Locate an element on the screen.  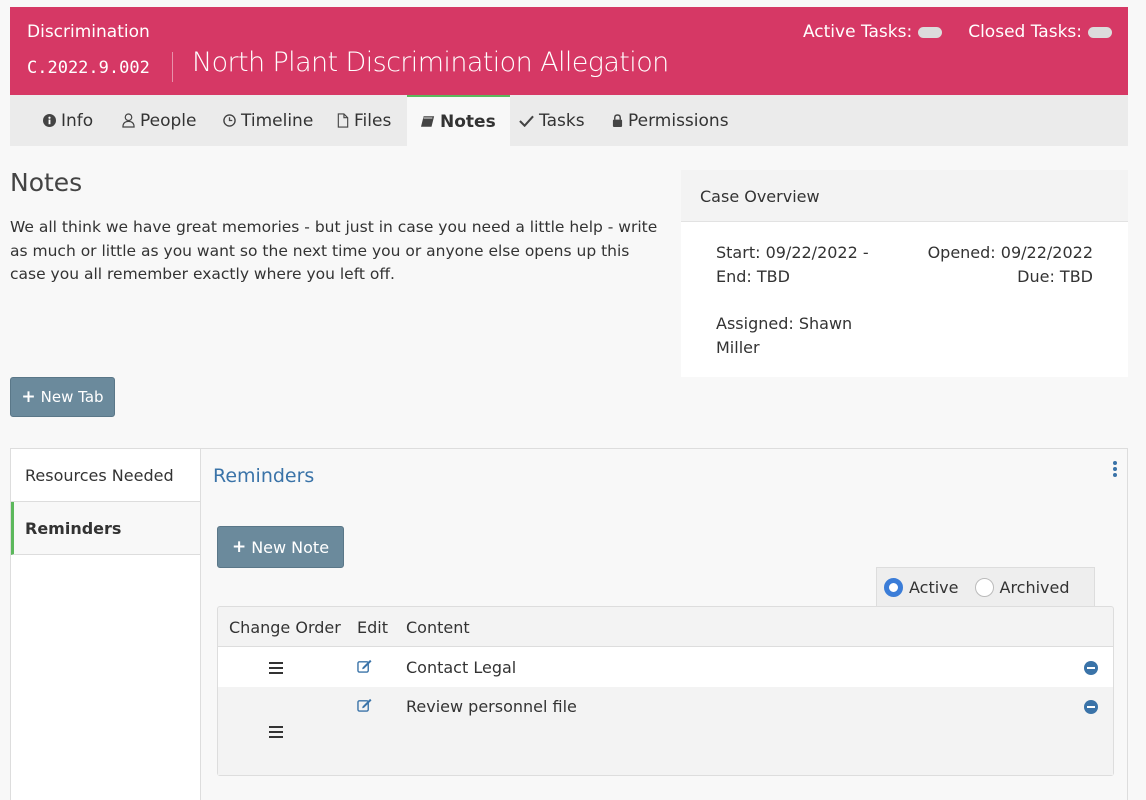
closed-tasks-label: Closed Tasks: is located at coordinates (1025, 32).